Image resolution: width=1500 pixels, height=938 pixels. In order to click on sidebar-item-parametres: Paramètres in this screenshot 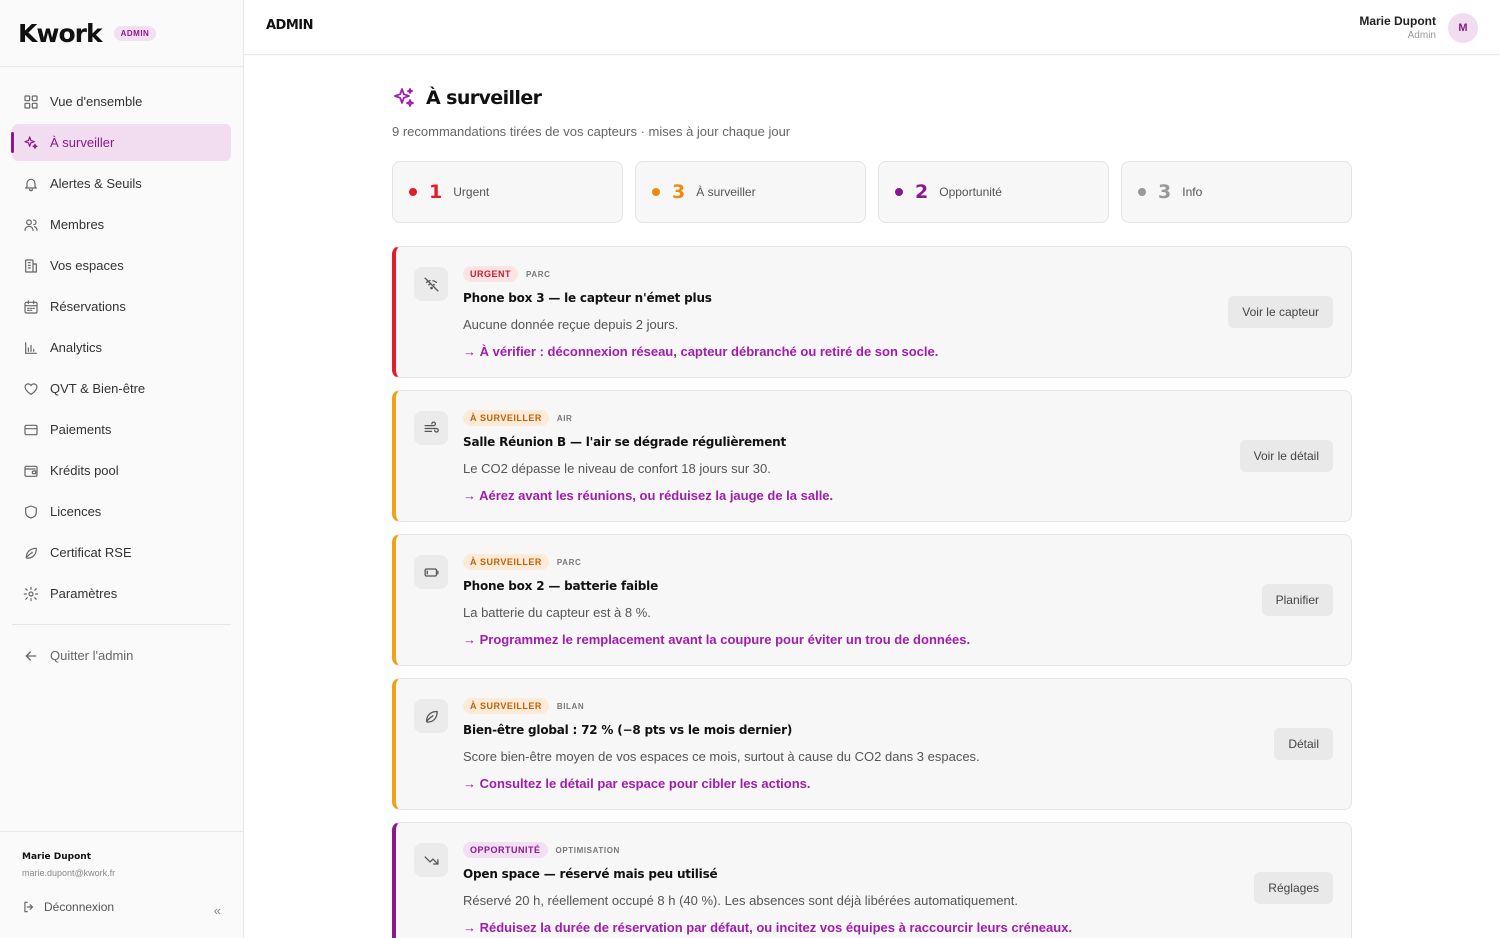, I will do `click(121, 593)`.